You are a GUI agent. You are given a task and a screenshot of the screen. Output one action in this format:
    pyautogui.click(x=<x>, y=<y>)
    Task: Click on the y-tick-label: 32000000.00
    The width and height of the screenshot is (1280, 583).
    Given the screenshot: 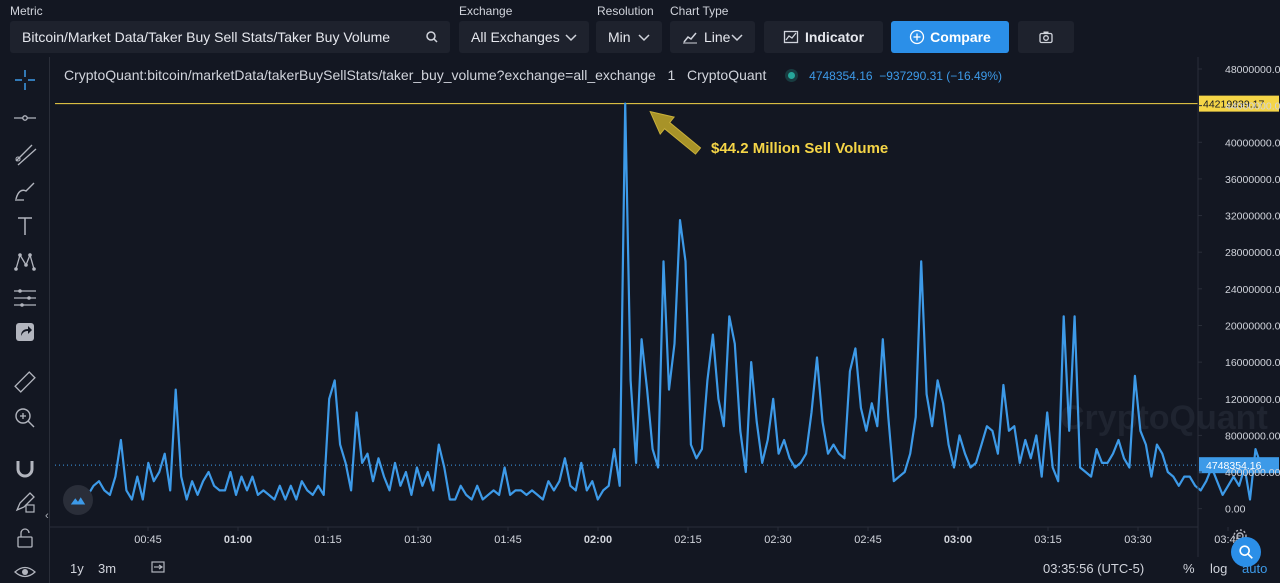 What is the action you would take?
    pyautogui.click(x=1252, y=217)
    